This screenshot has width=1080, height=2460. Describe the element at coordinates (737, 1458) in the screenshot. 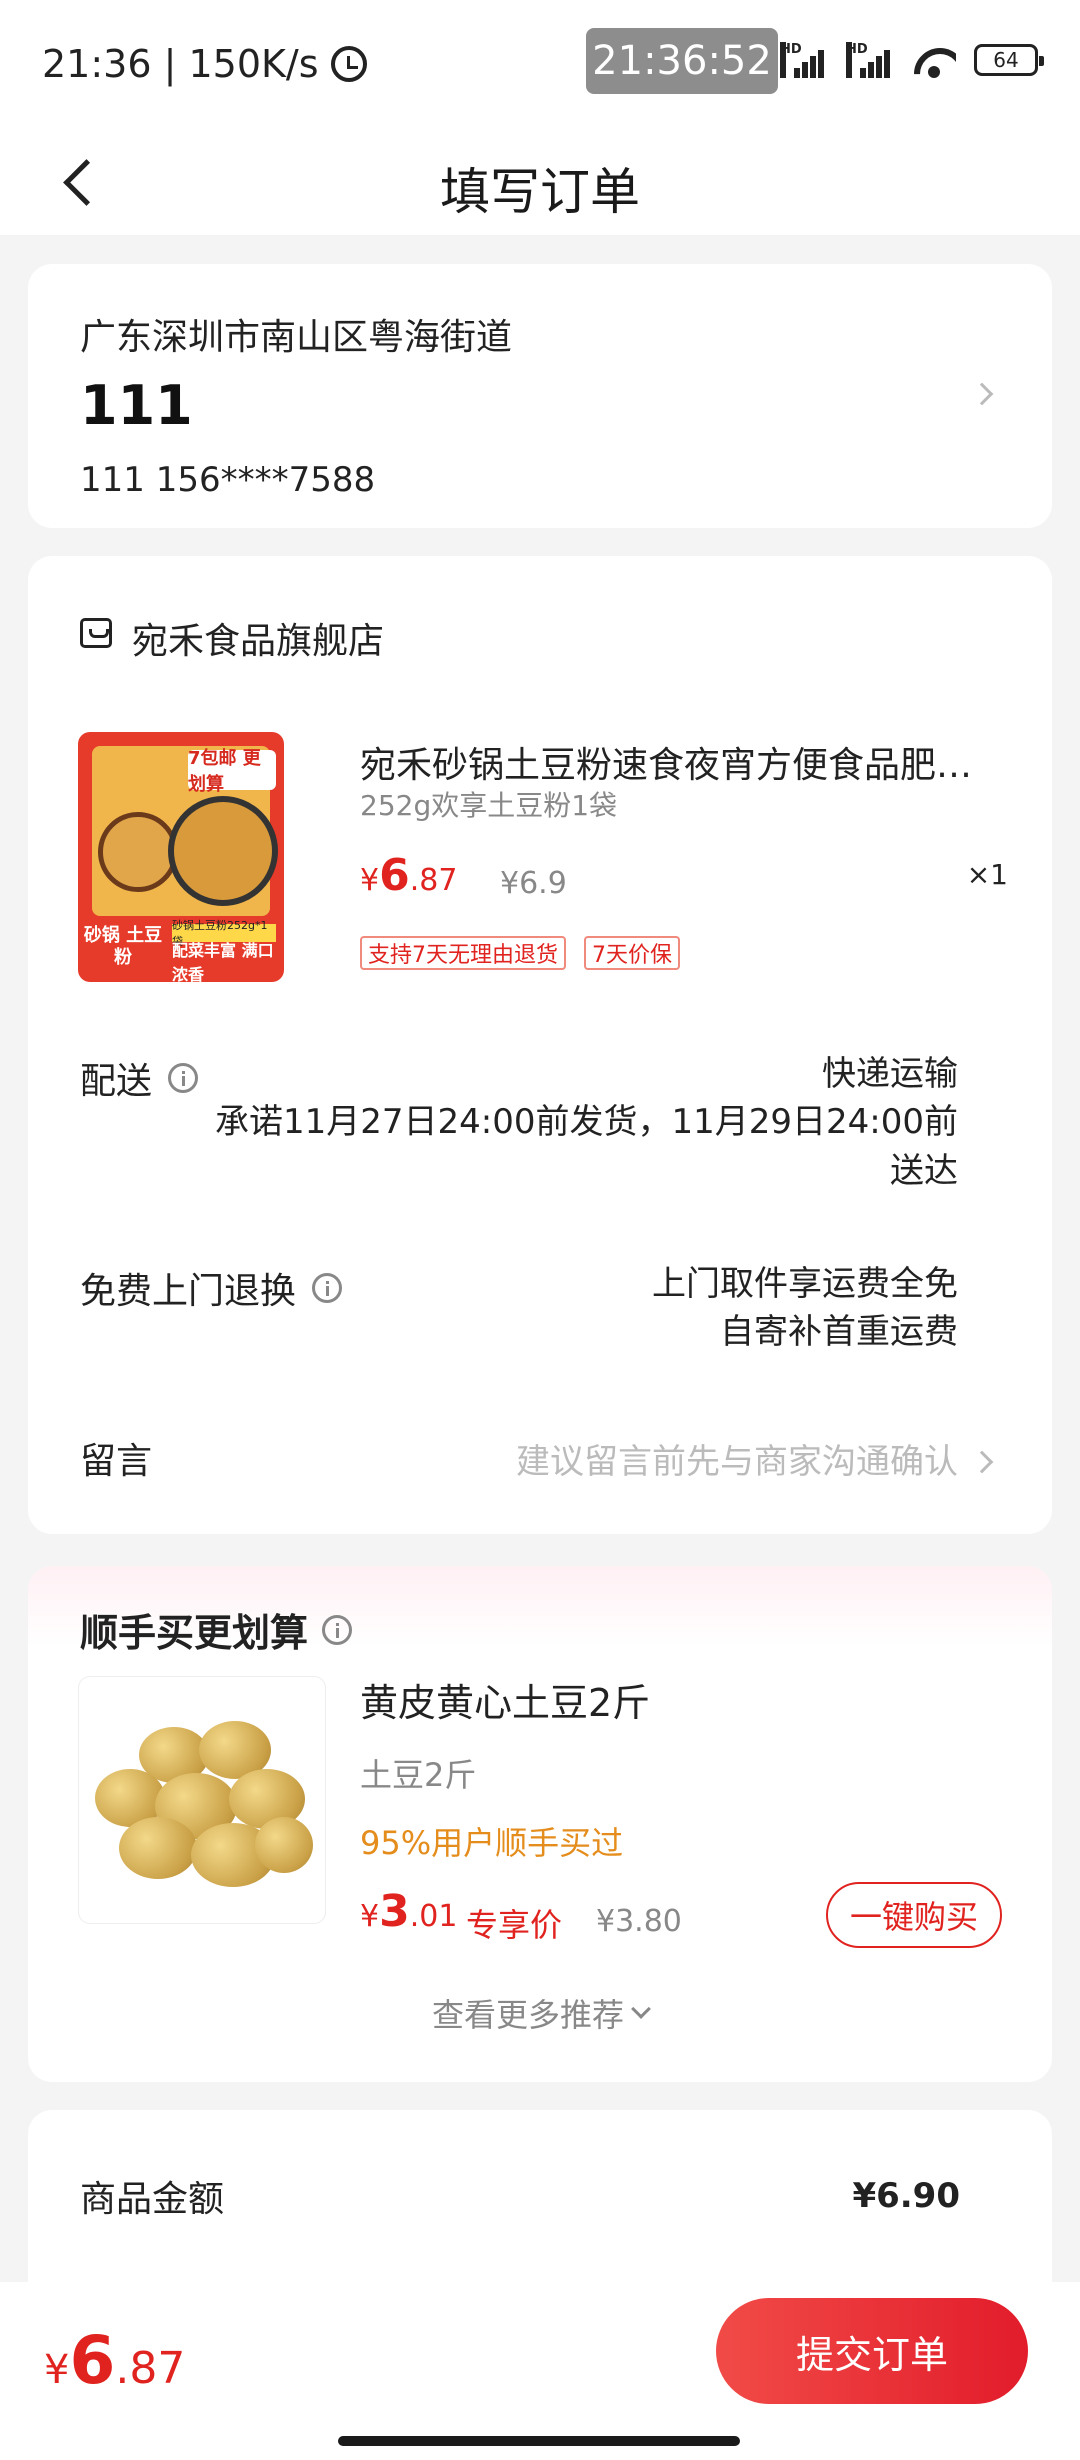

I see `remark-input: 建议留言前先与商家沟通确认` at that location.